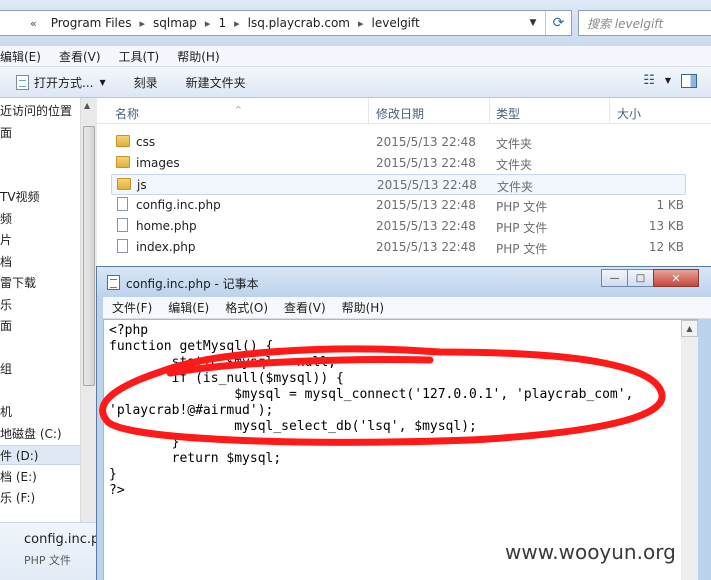  What do you see at coordinates (187, 307) in the screenshot?
I see `notepad-menu-item: 编辑(E)` at bounding box center [187, 307].